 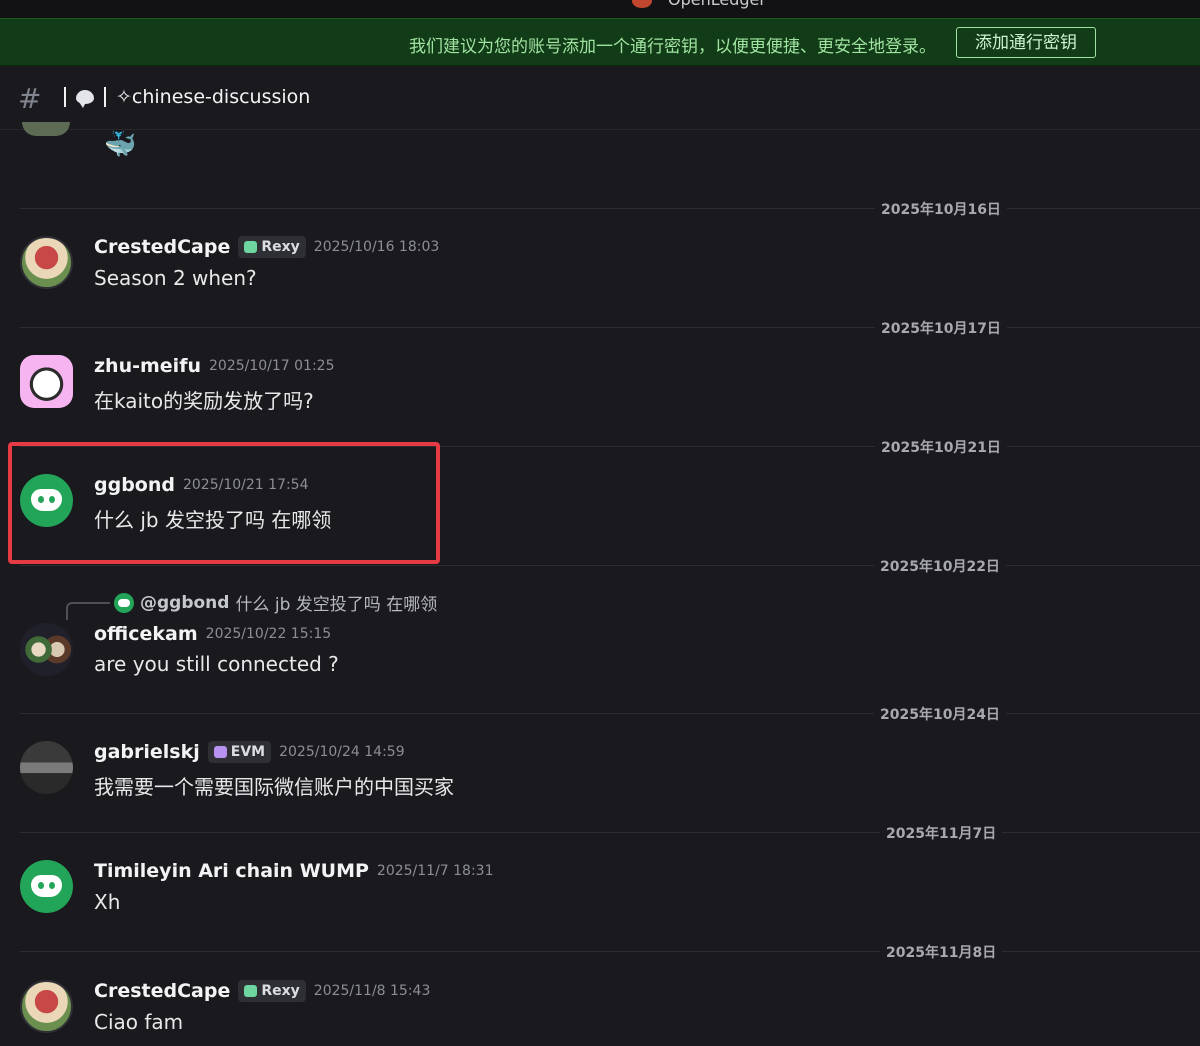 I want to click on add-passkey-button: 添加通行密钥, so click(x=1026, y=42).